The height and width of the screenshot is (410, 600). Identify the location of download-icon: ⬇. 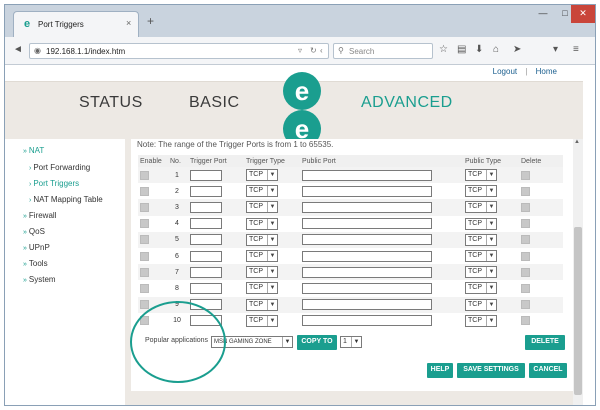
(479, 50).